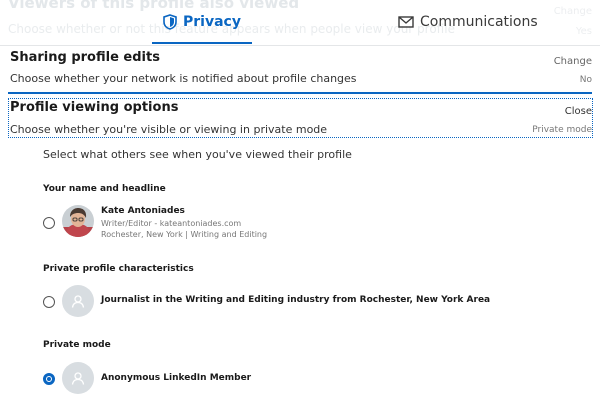 The height and width of the screenshot is (400, 600). Describe the element at coordinates (85, 57) in the screenshot. I see `sharing-section-title: Sharing profile edits` at that location.